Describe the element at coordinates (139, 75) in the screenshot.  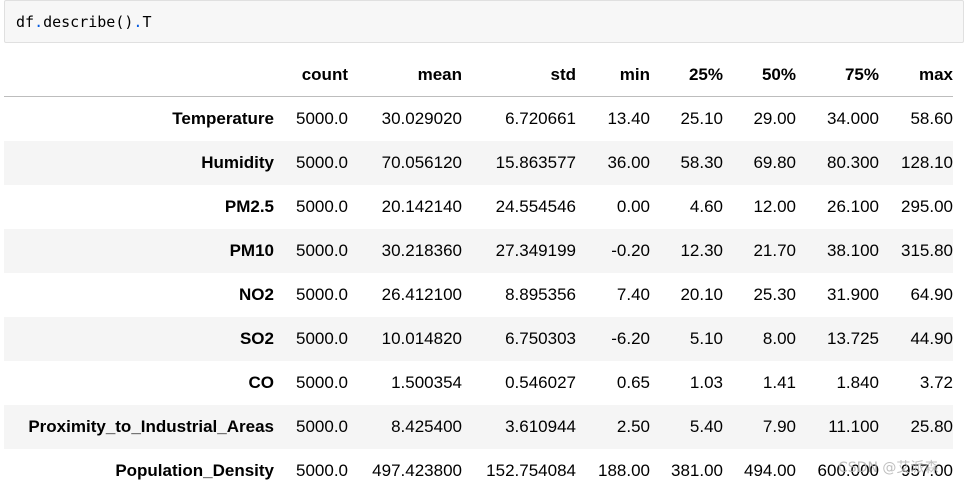
I see `header-index` at that location.